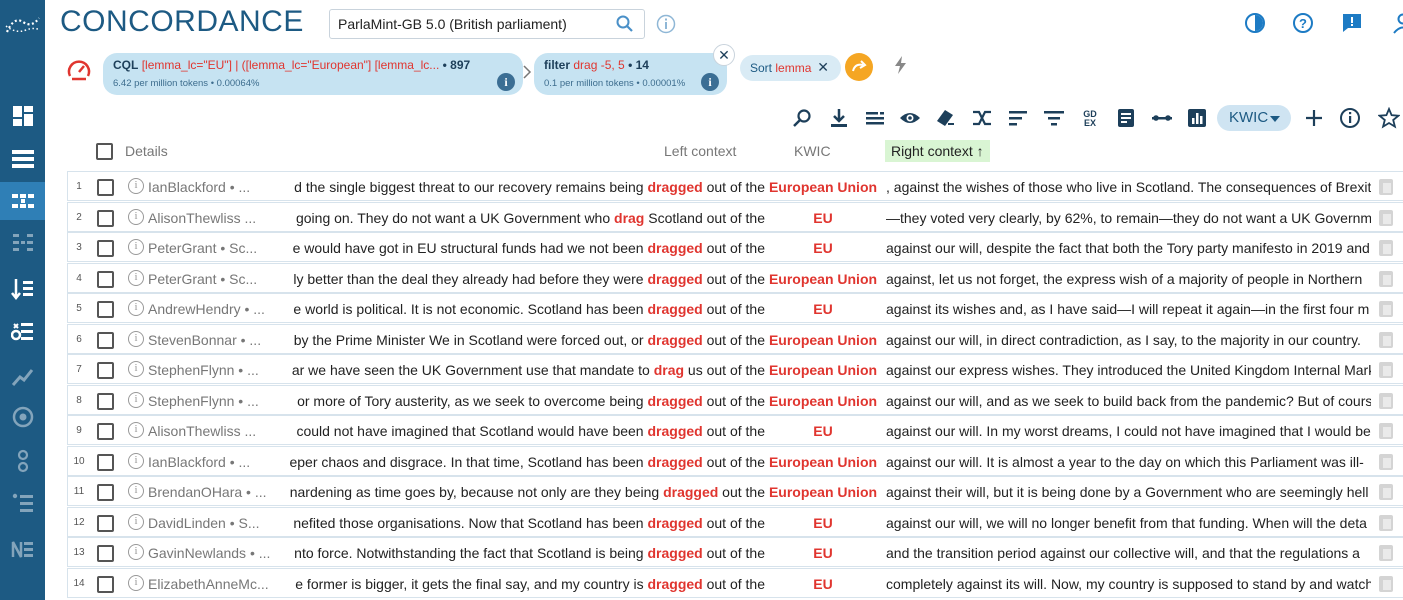 This screenshot has width=1403, height=600. What do you see at coordinates (945, 118) in the screenshot?
I see `context-icon` at bounding box center [945, 118].